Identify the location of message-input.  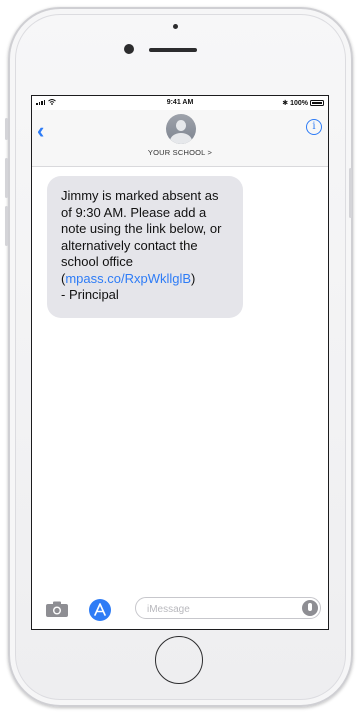
(222, 609).